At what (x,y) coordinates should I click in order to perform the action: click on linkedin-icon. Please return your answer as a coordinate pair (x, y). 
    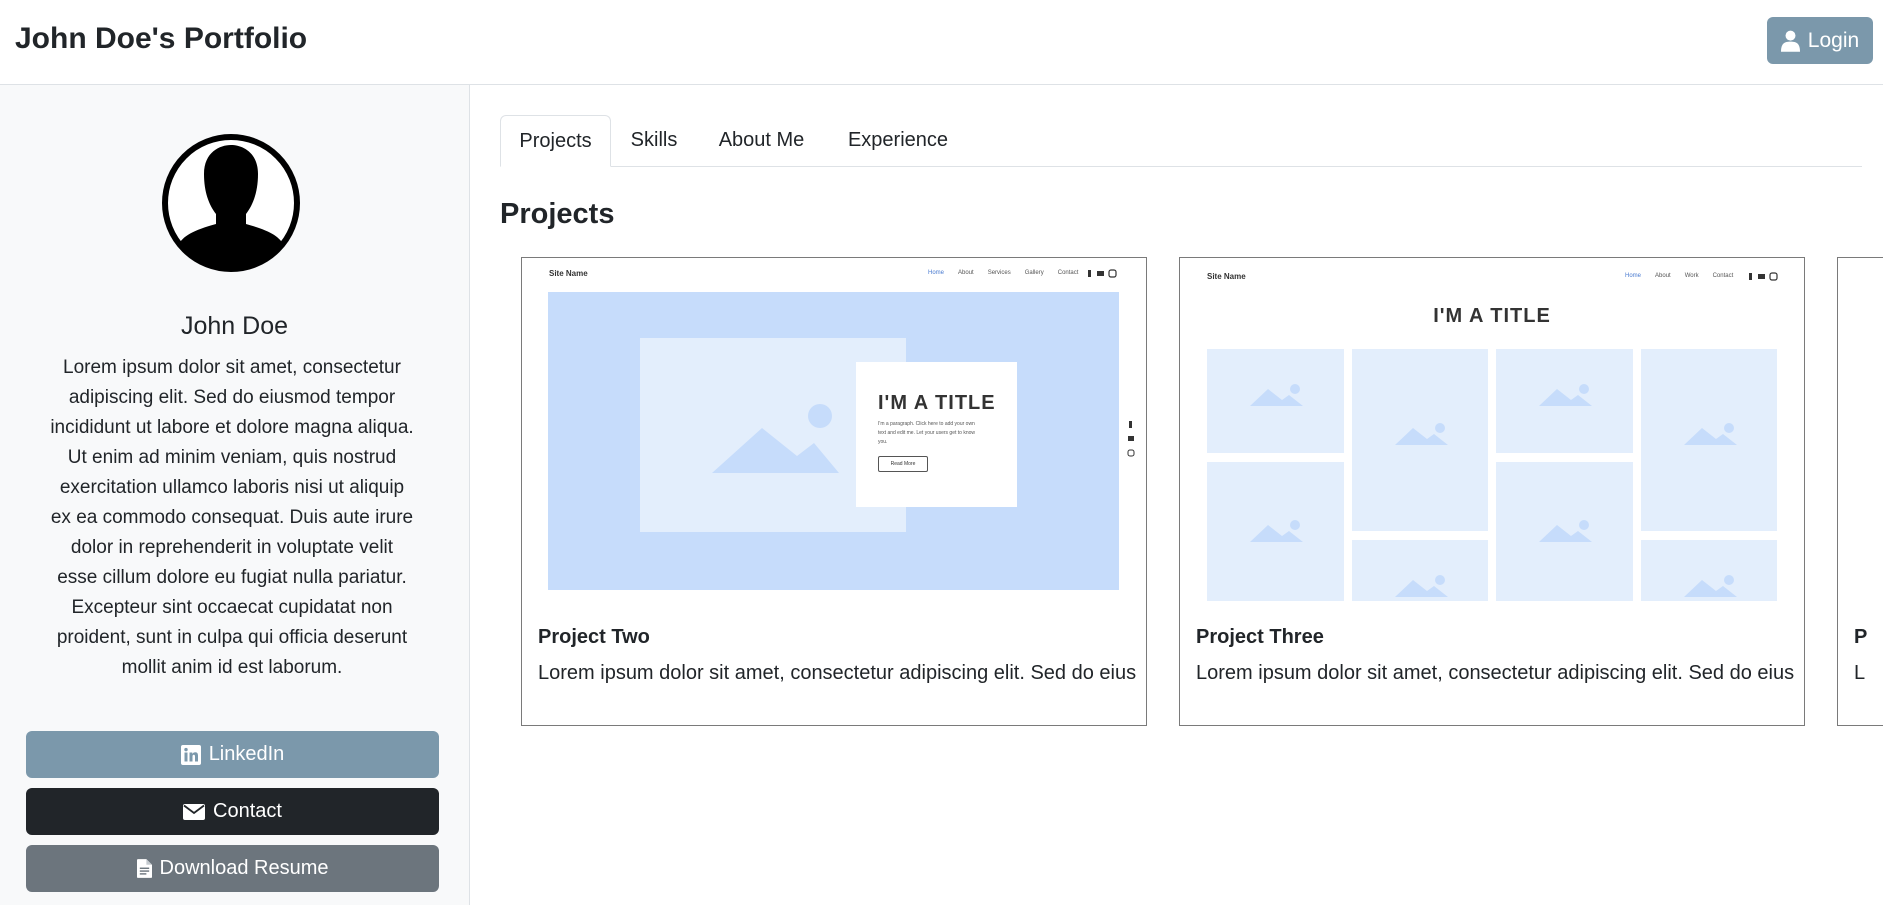
    Looking at the image, I should click on (190, 754).